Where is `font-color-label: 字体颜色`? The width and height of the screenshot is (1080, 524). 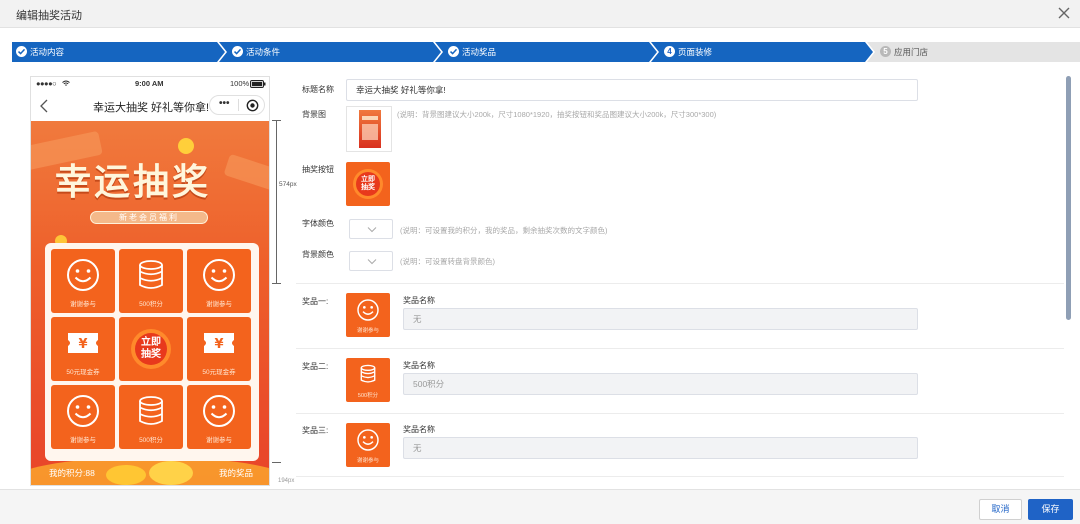
font-color-label: 字体颜色 is located at coordinates (318, 223).